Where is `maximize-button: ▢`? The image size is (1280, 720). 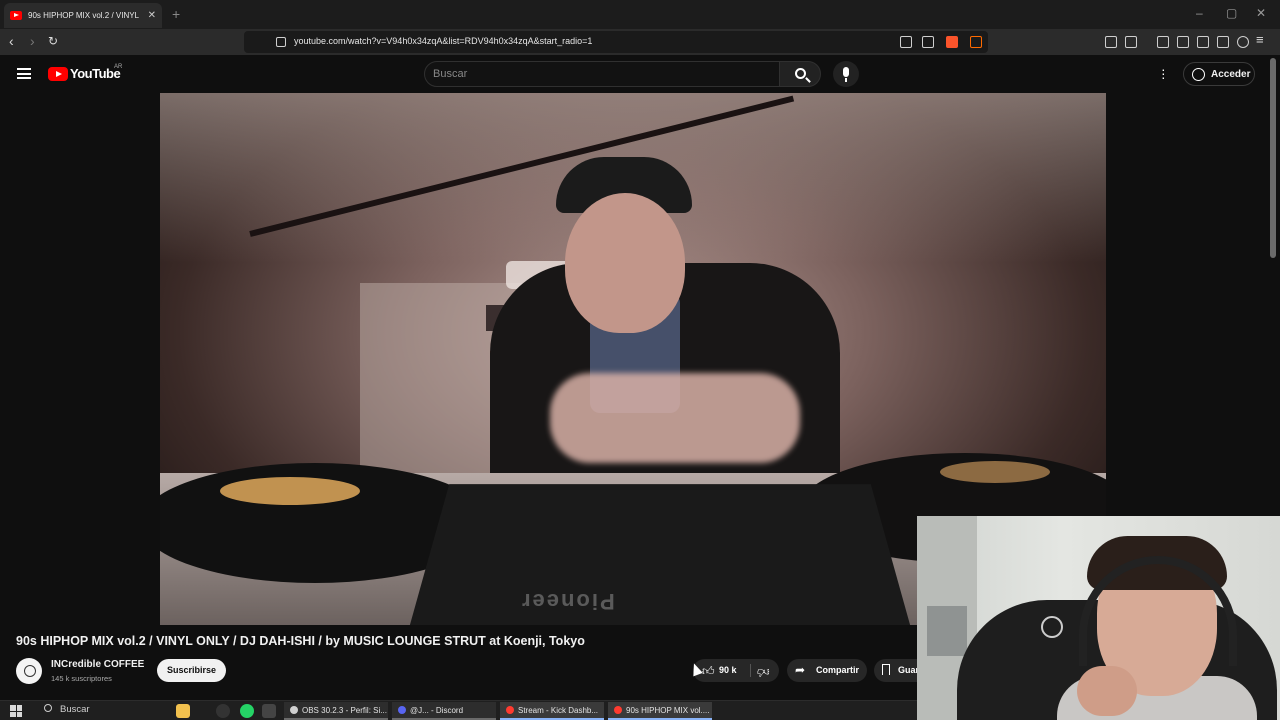
maximize-button: ▢ is located at coordinates (1231, 13).